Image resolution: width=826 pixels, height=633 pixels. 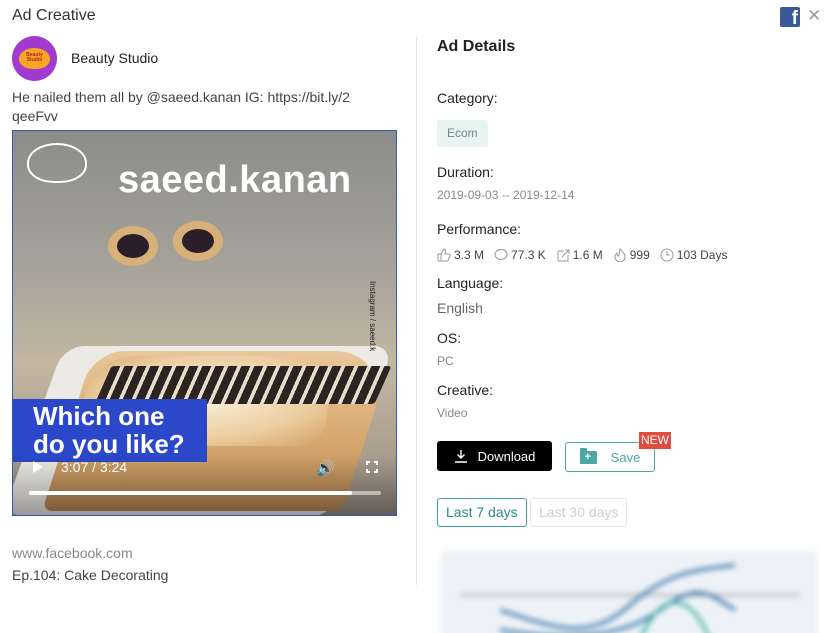 What do you see at coordinates (372, 316) in the screenshot?
I see `video-side-text: Instagram / saeed.k` at bounding box center [372, 316].